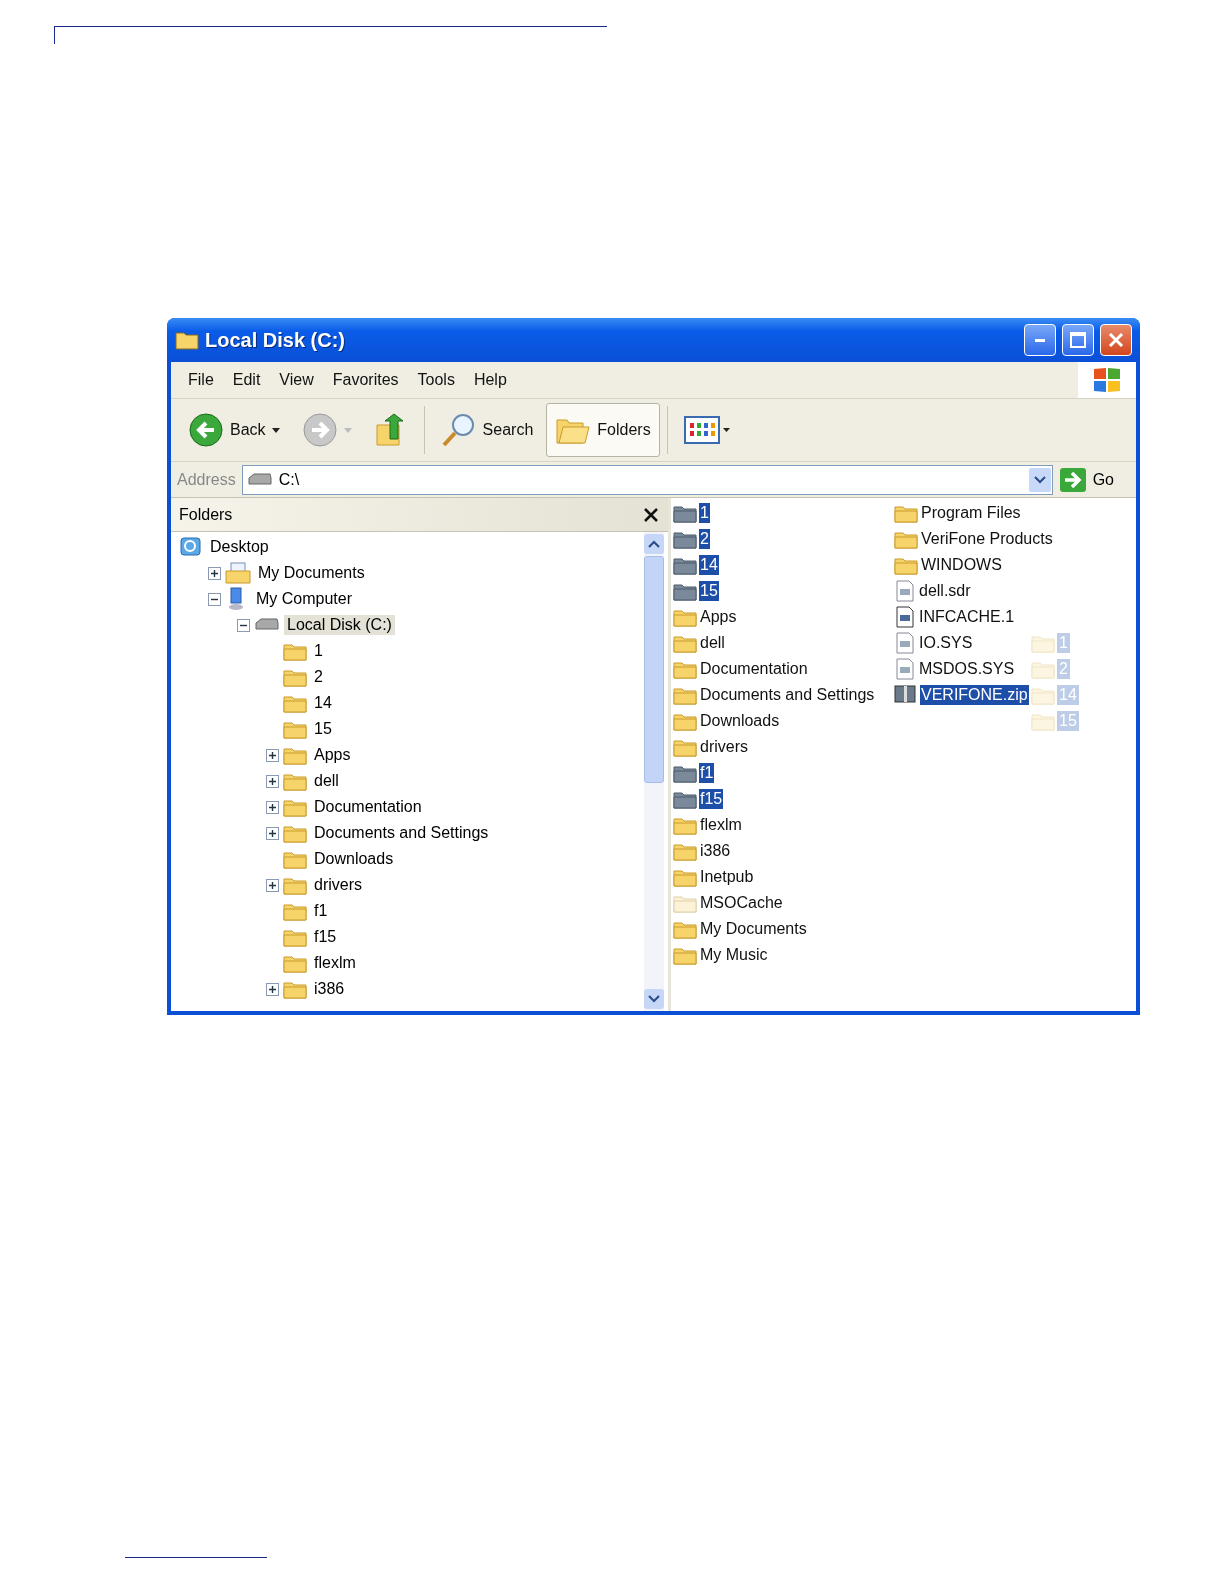 The image size is (1224, 1584). Describe the element at coordinates (335, 963) in the screenshot. I see `tree-item: flexlm` at that location.